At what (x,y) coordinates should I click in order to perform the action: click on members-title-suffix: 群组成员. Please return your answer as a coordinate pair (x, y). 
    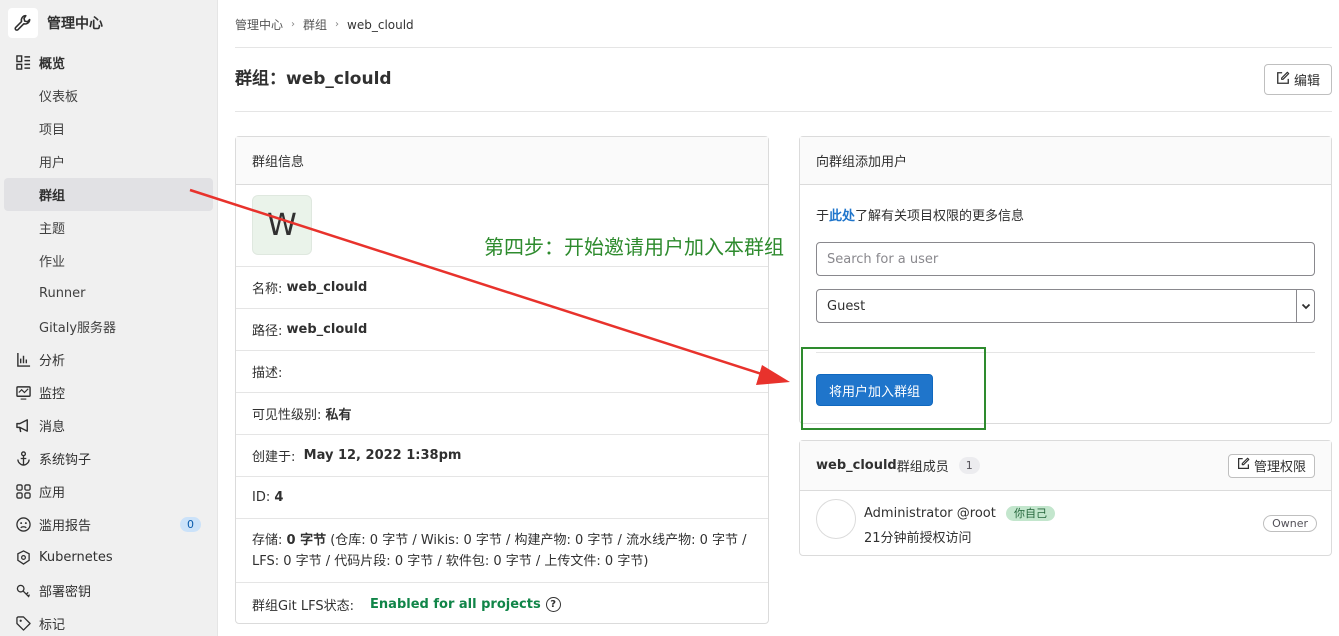
    Looking at the image, I should click on (922, 467).